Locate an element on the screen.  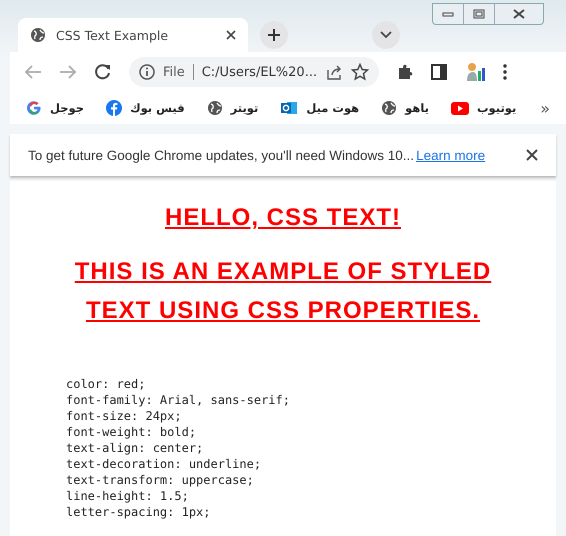
bookmark: تويتر is located at coordinates (232, 108).